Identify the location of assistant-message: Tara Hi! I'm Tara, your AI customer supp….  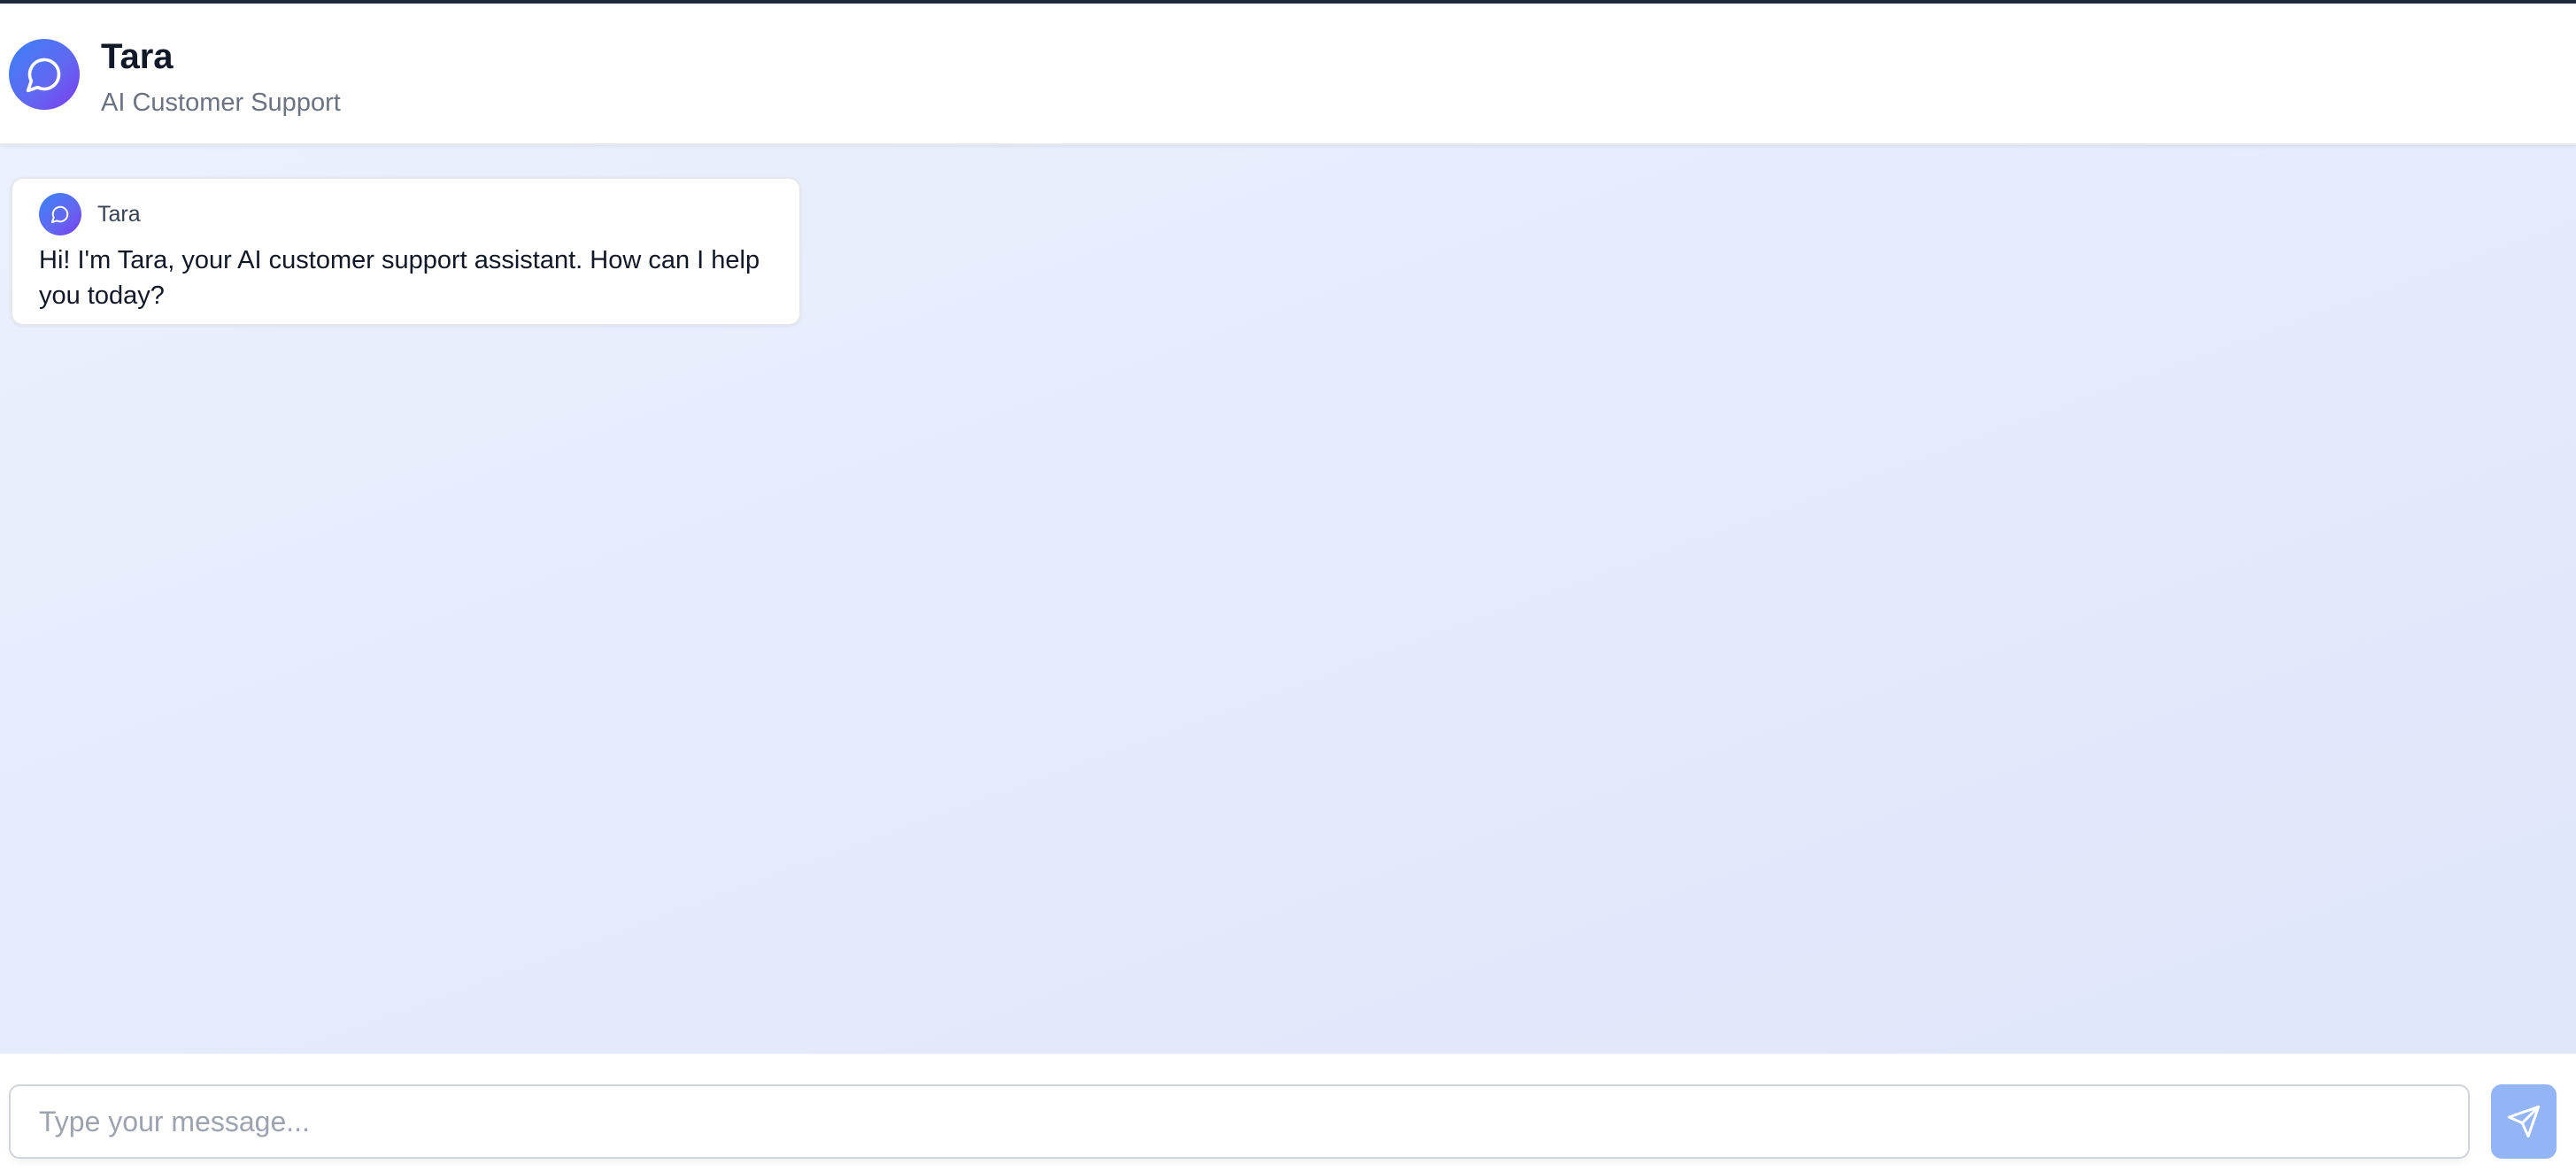
(406, 251).